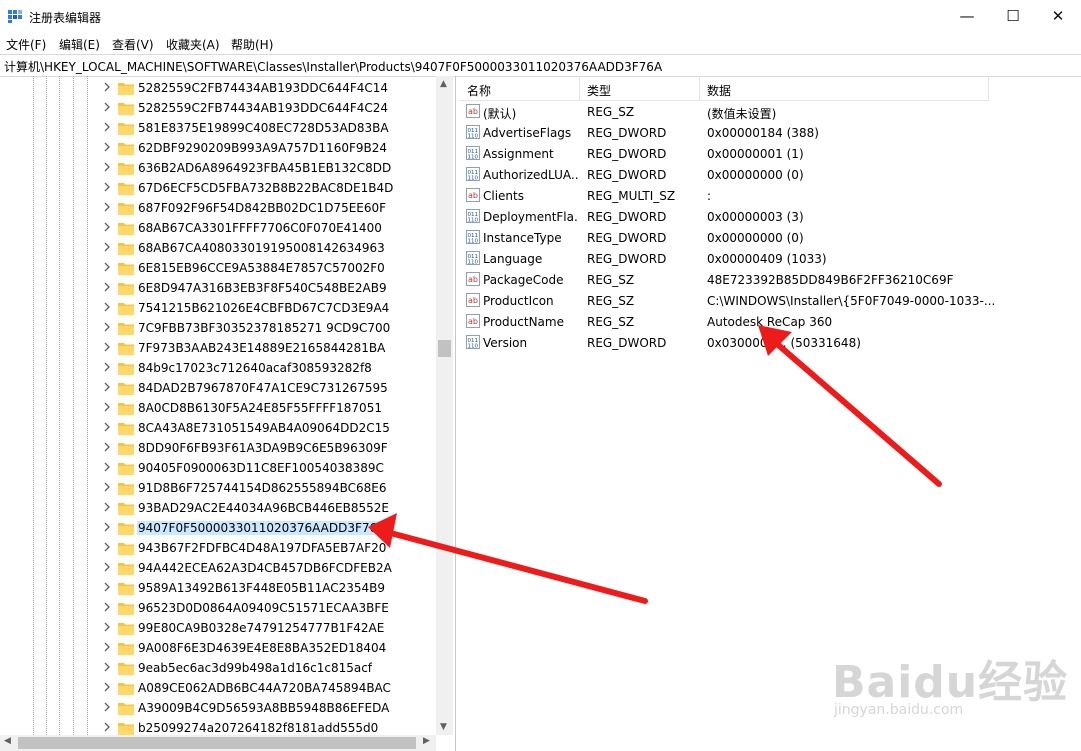 The width and height of the screenshot is (1081, 751). I want to click on tree-item: A39009B4C9D56593A8BB5948B86EFEDA, so click(218, 708).